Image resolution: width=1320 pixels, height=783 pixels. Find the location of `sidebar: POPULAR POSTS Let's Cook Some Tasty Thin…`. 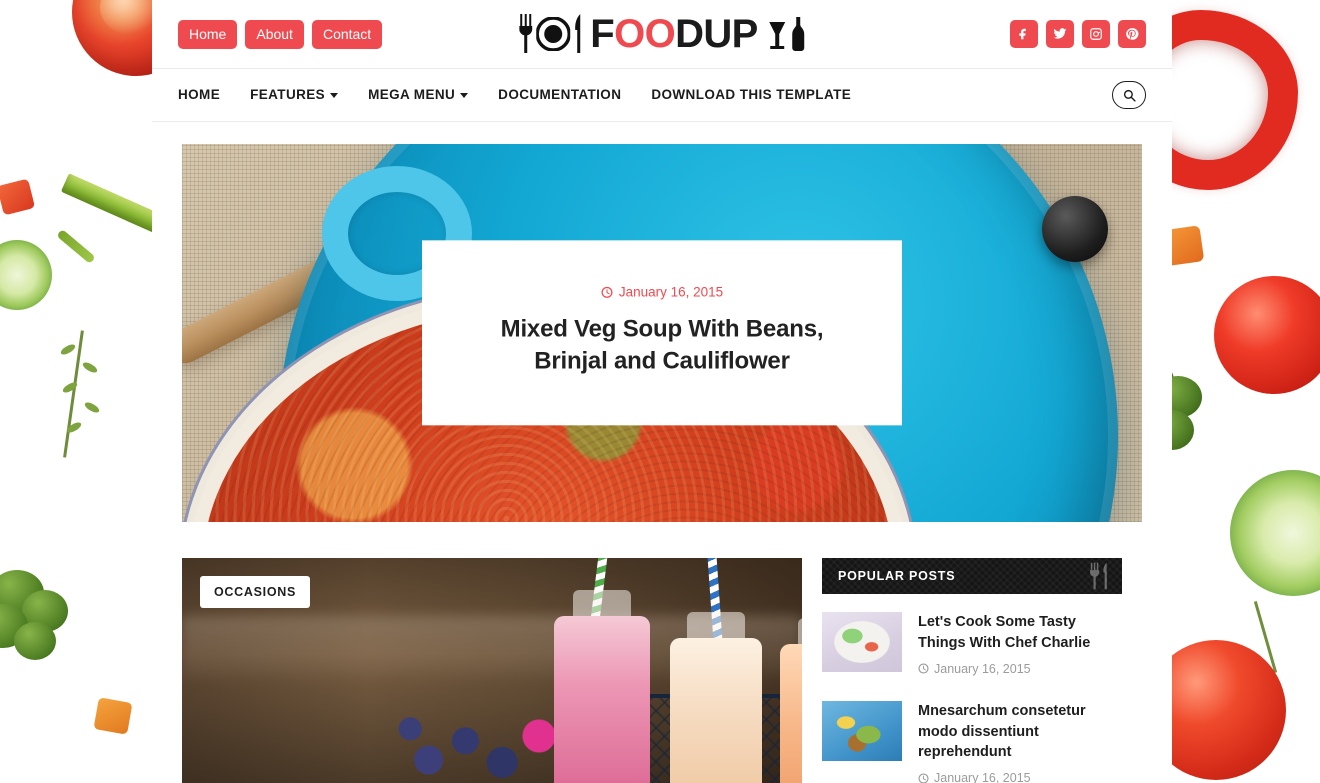

sidebar: POPULAR POSTS Let's Cook Some Tasty Thin… is located at coordinates (972, 670).